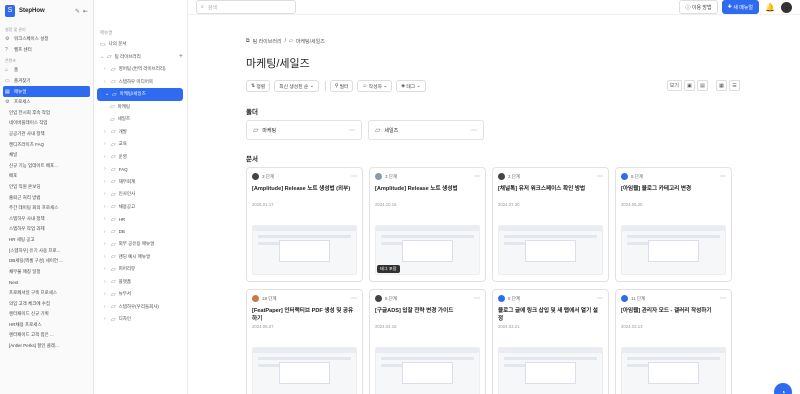  I want to click on tree-item: › ▱ 랜딩 예시 매뉴얼, so click(140, 257).